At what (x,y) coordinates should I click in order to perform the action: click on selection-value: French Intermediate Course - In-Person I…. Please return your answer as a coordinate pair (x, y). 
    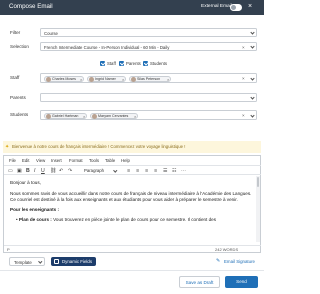
    Looking at the image, I should click on (107, 47).